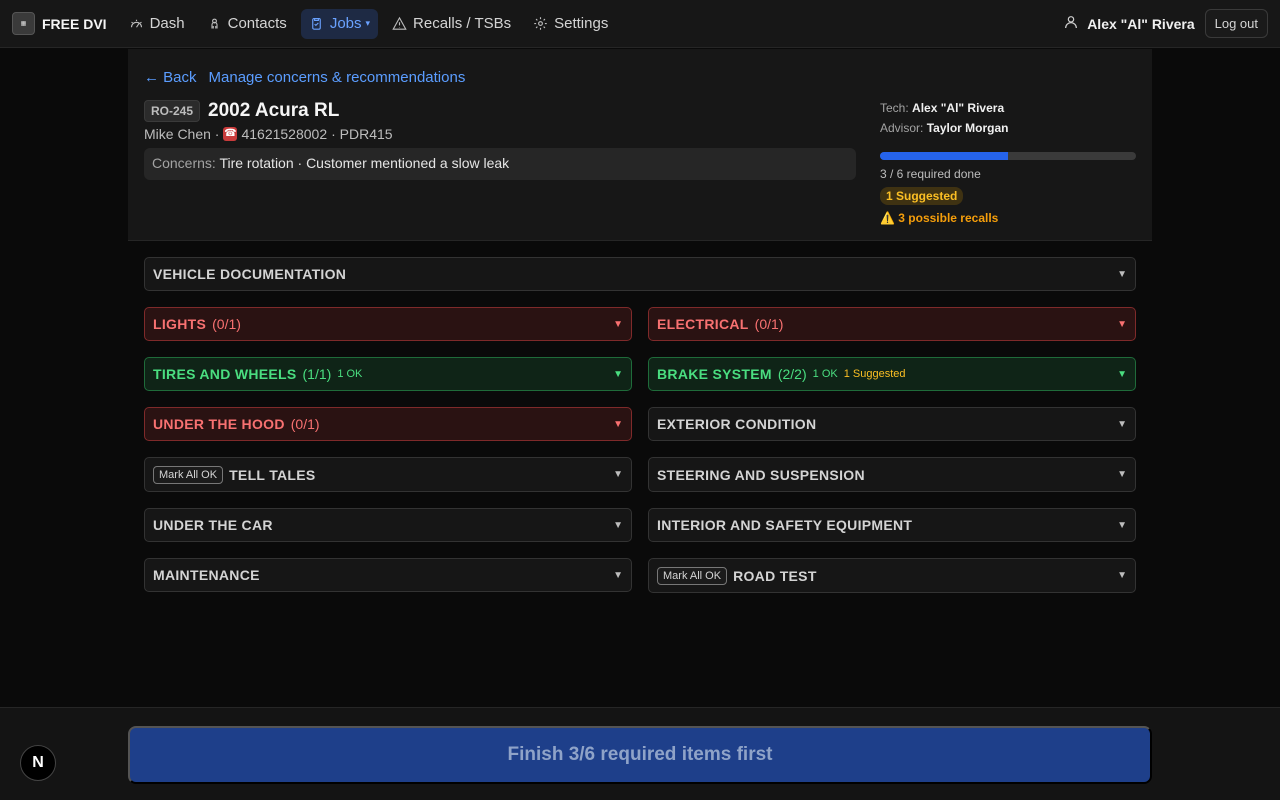 This screenshot has width=1280, height=800. What do you see at coordinates (136, 23) in the screenshot?
I see `gauge-icon` at bounding box center [136, 23].